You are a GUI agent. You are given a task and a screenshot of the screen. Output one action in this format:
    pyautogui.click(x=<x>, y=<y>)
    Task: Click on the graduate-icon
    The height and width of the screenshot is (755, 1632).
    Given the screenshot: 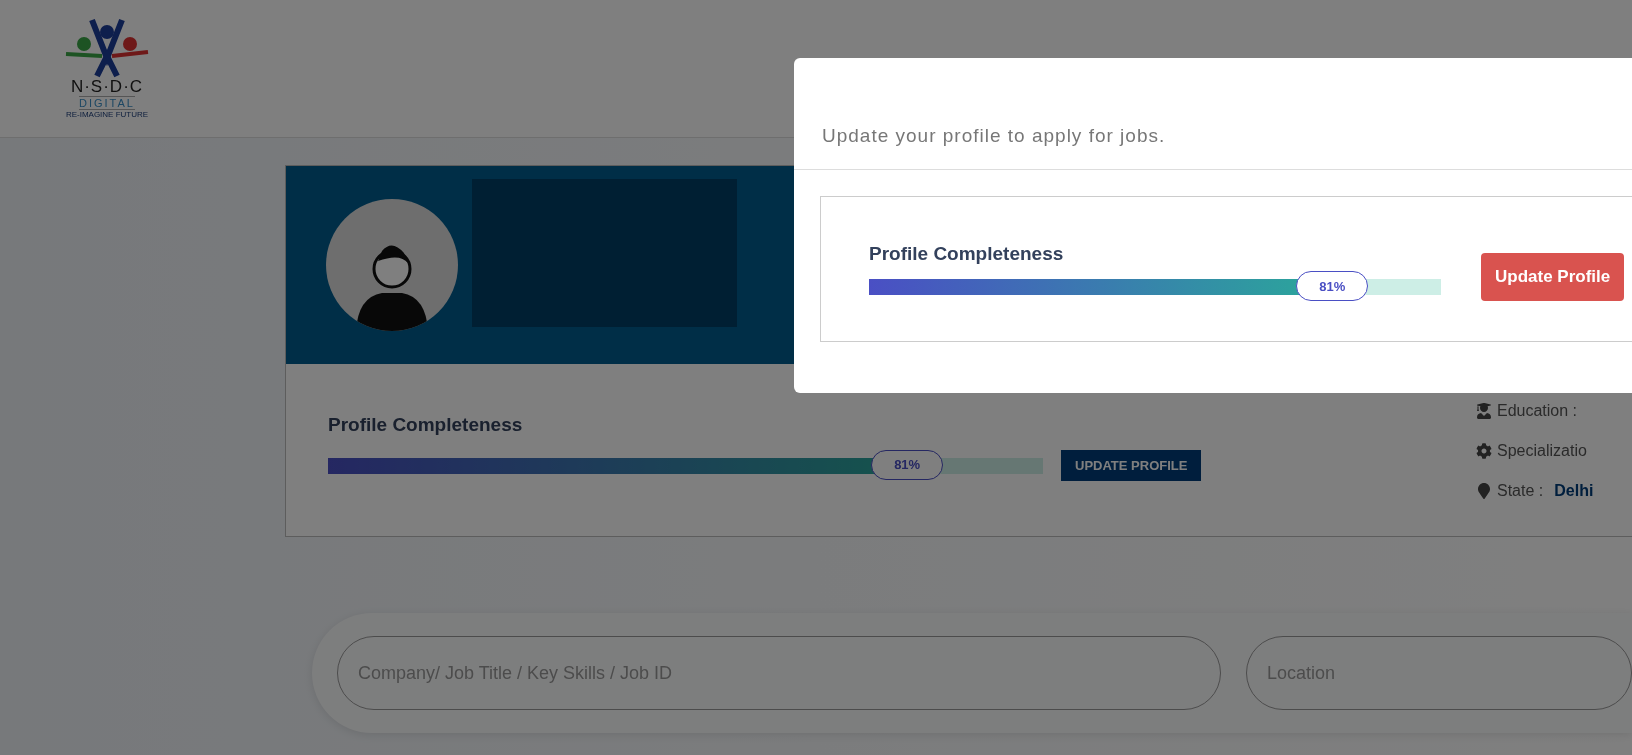 What is the action you would take?
    pyautogui.click(x=1484, y=411)
    